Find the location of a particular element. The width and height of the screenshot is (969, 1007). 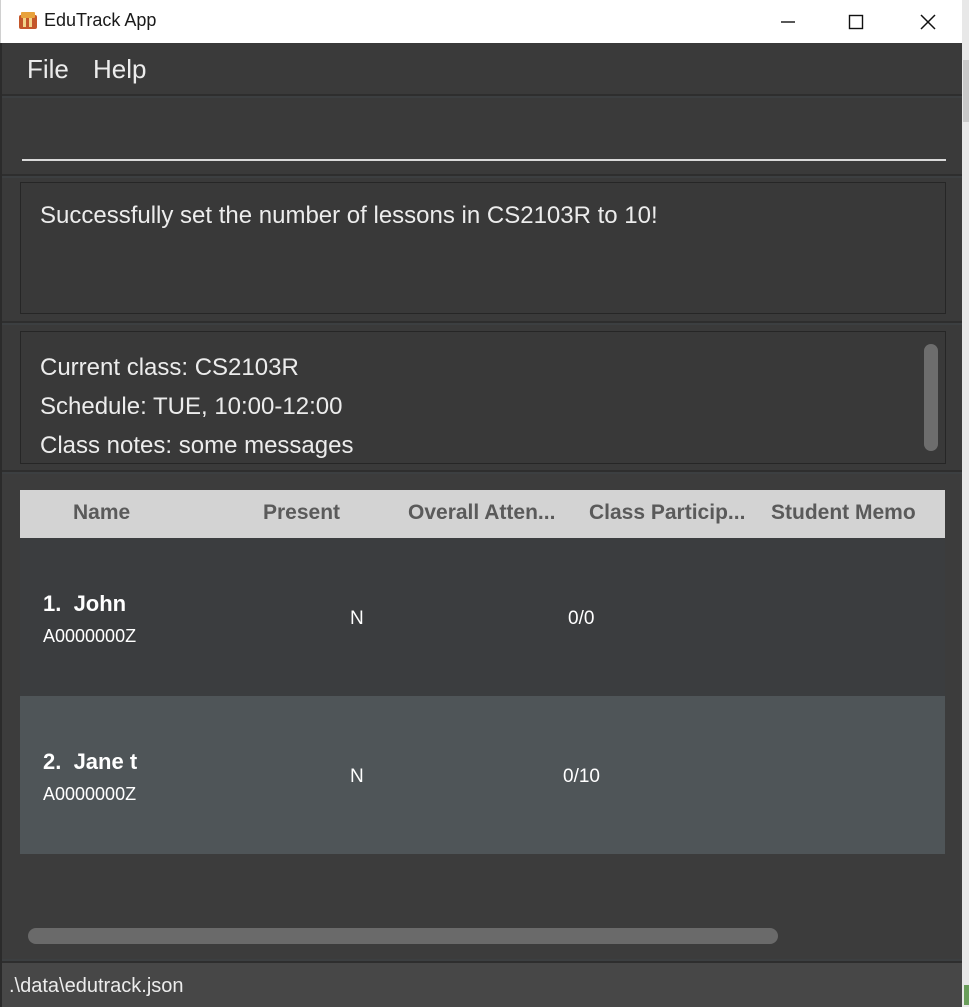

close-icon is located at coordinates (928, 21).